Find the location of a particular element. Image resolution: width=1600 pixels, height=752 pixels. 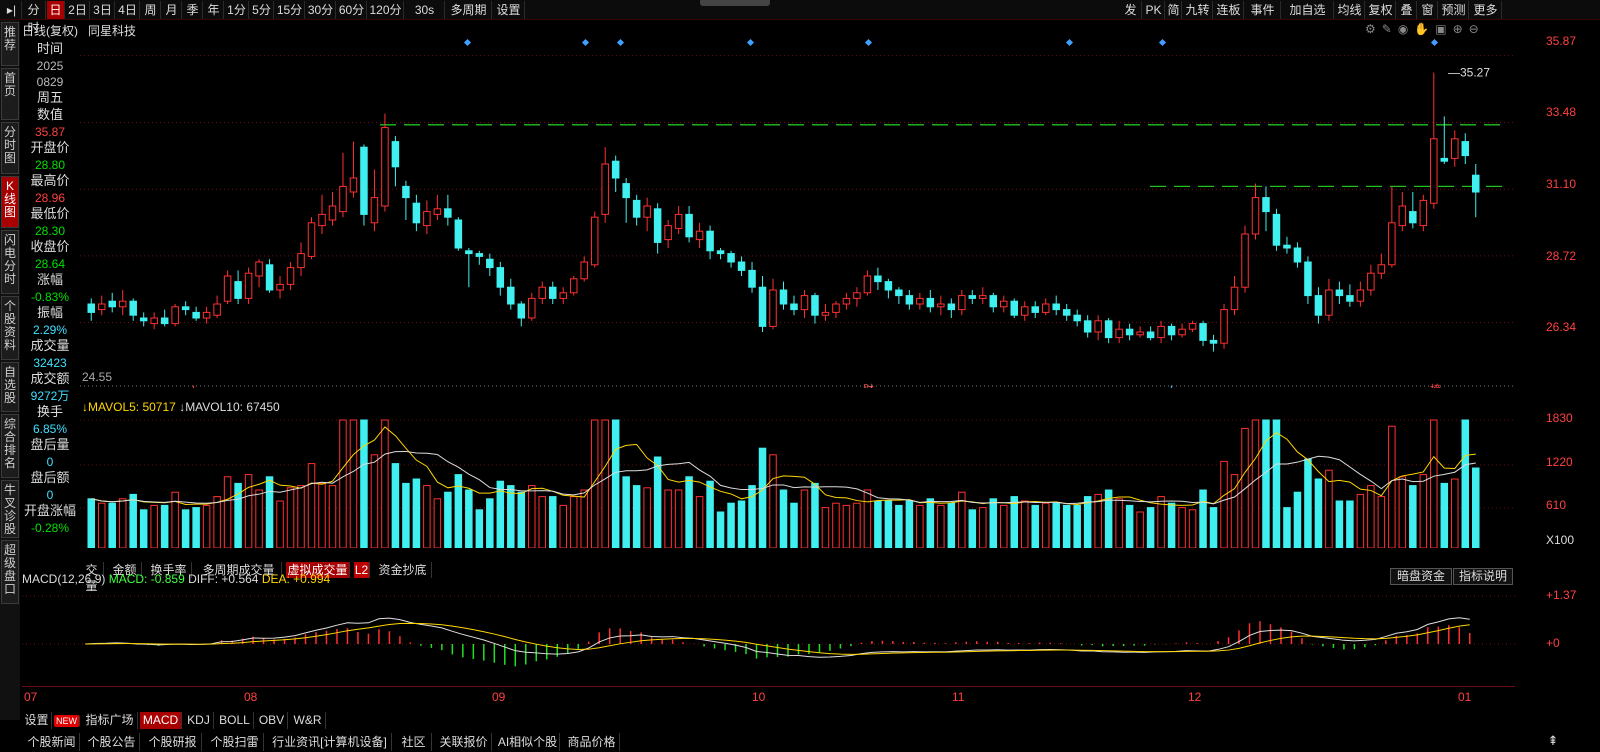

zoom-in-icon: ⊕ is located at coordinates (1461, 29).